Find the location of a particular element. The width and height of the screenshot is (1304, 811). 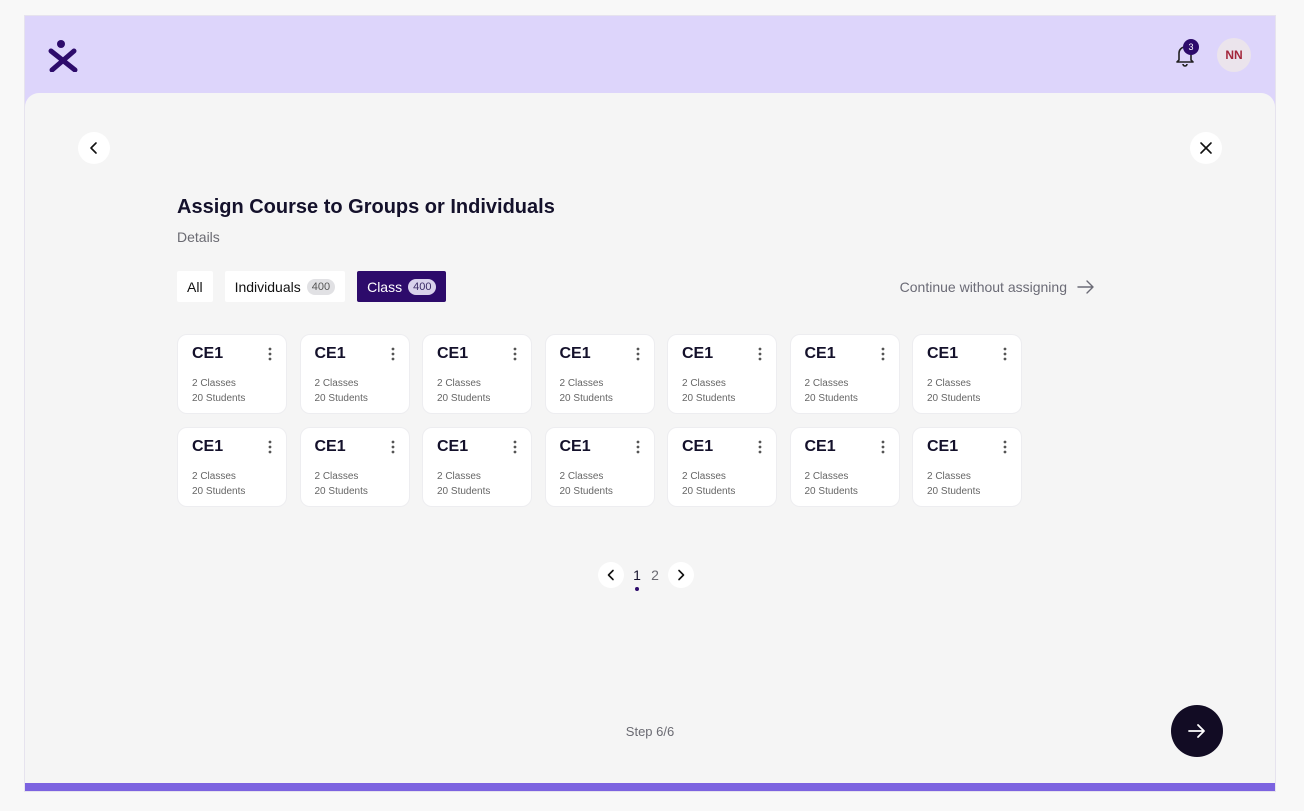

prev-page-button is located at coordinates (611, 575).